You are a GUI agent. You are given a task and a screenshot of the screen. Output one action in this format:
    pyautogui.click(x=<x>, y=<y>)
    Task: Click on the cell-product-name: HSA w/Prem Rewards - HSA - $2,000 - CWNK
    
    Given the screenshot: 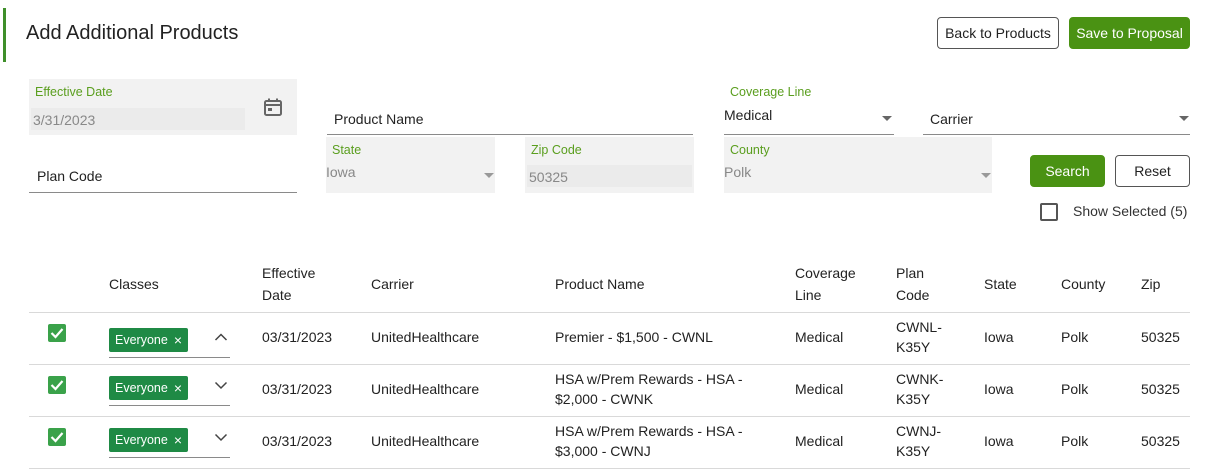 What is the action you would take?
    pyautogui.click(x=649, y=389)
    